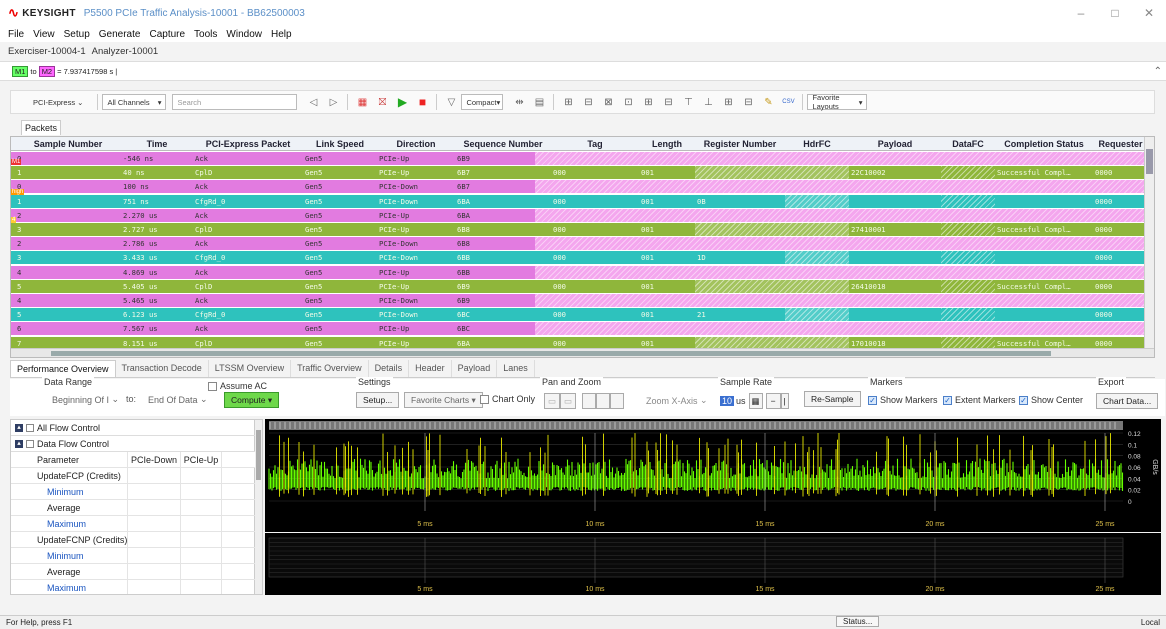  I want to click on increment-button: |, so click(784, 401).